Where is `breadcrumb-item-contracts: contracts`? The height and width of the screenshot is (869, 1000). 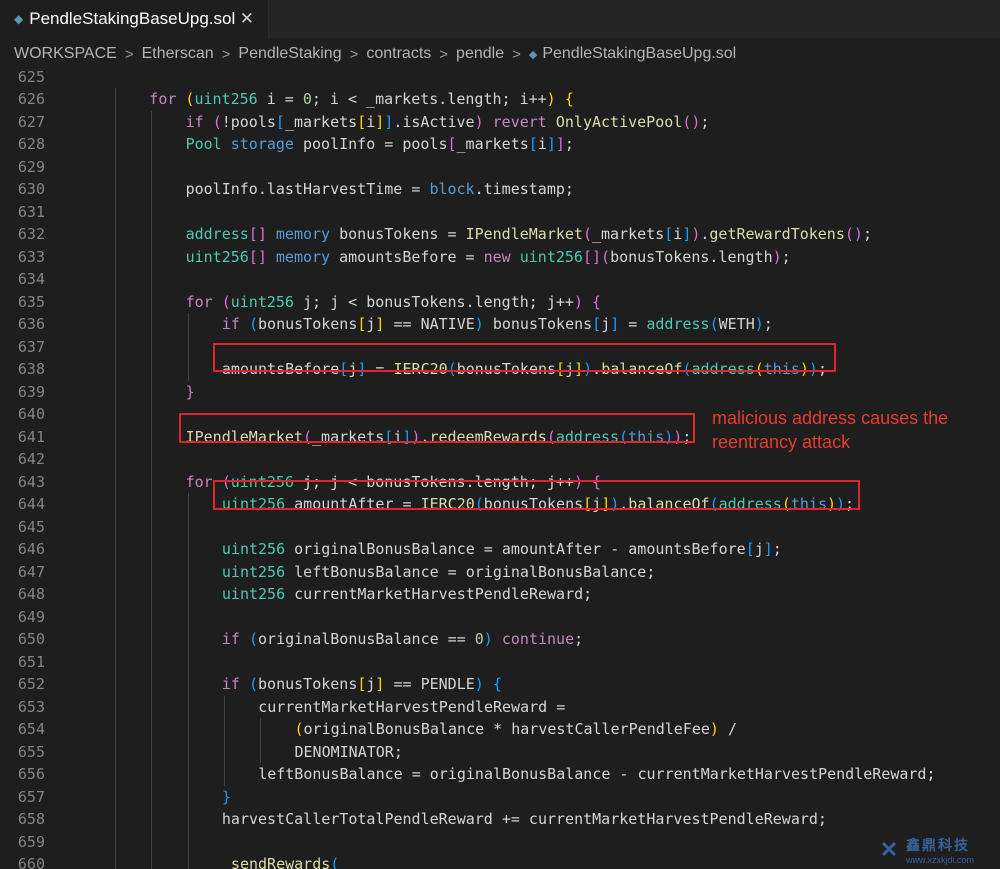 breadcrumb-item-contracts: contracts is located at coordinates (398, 54).